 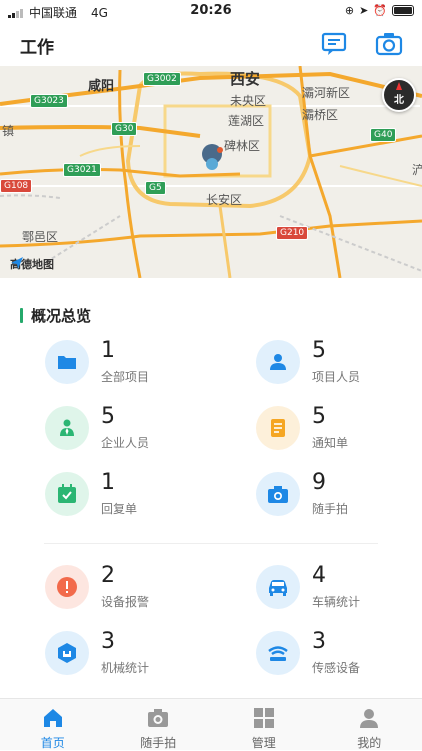 I want to click on tab-snapshot: 随手拍, so click(x=159, y=724).